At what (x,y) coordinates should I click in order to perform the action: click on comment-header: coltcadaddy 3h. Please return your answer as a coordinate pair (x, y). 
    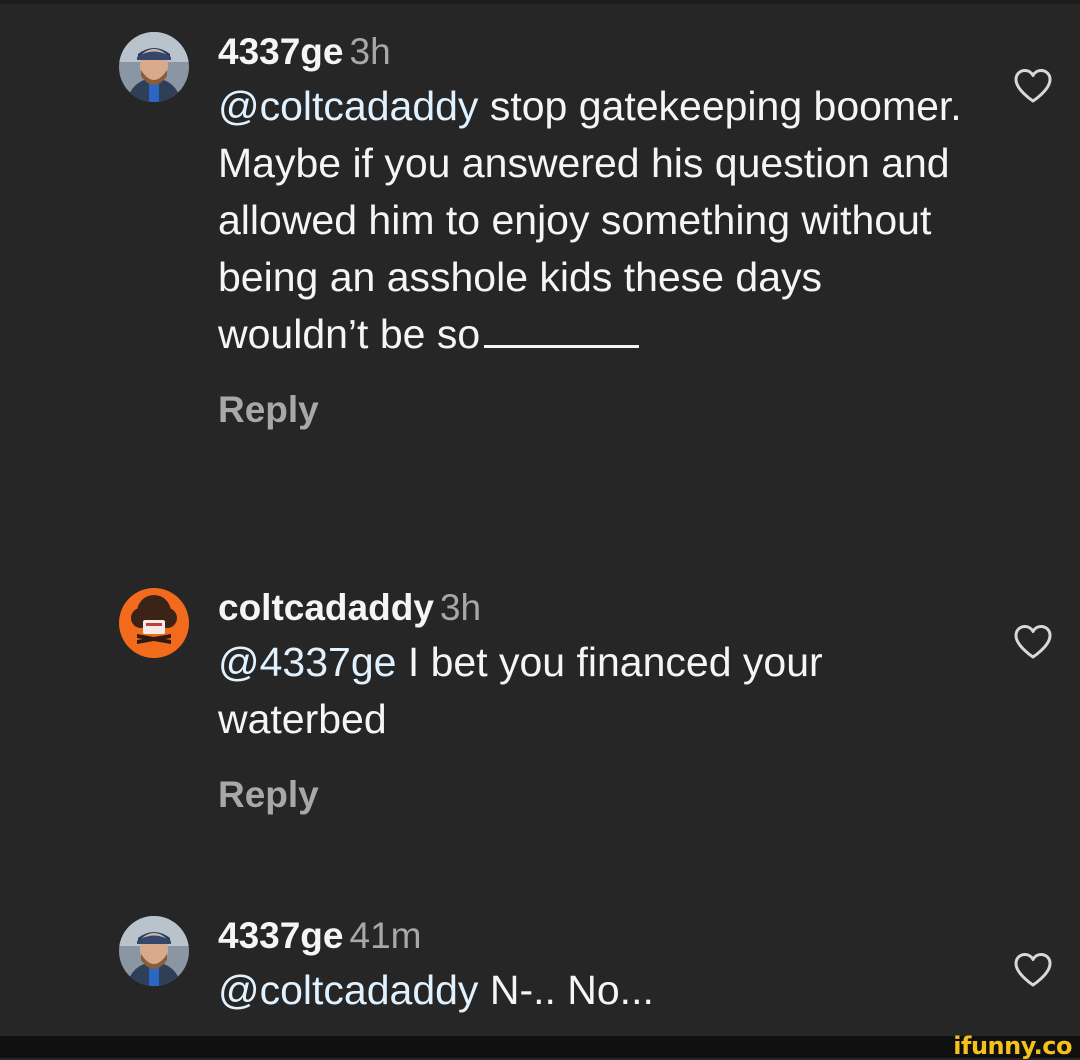
    Looking at the image, I should click on (598, 608).